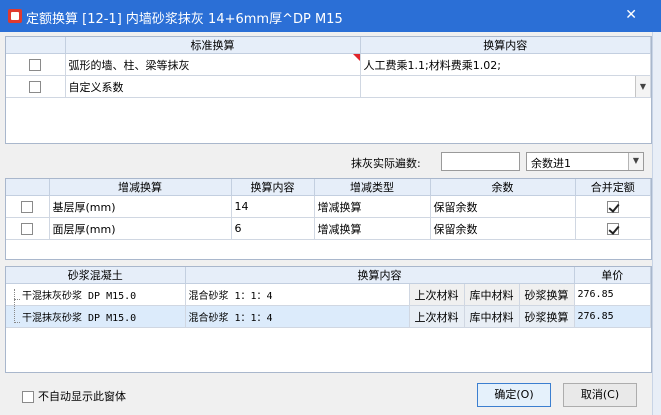  Describe the element at coordinates (96, 275) in the screenshot. I see `header-mortar: 砂浆混凝土` at that location.